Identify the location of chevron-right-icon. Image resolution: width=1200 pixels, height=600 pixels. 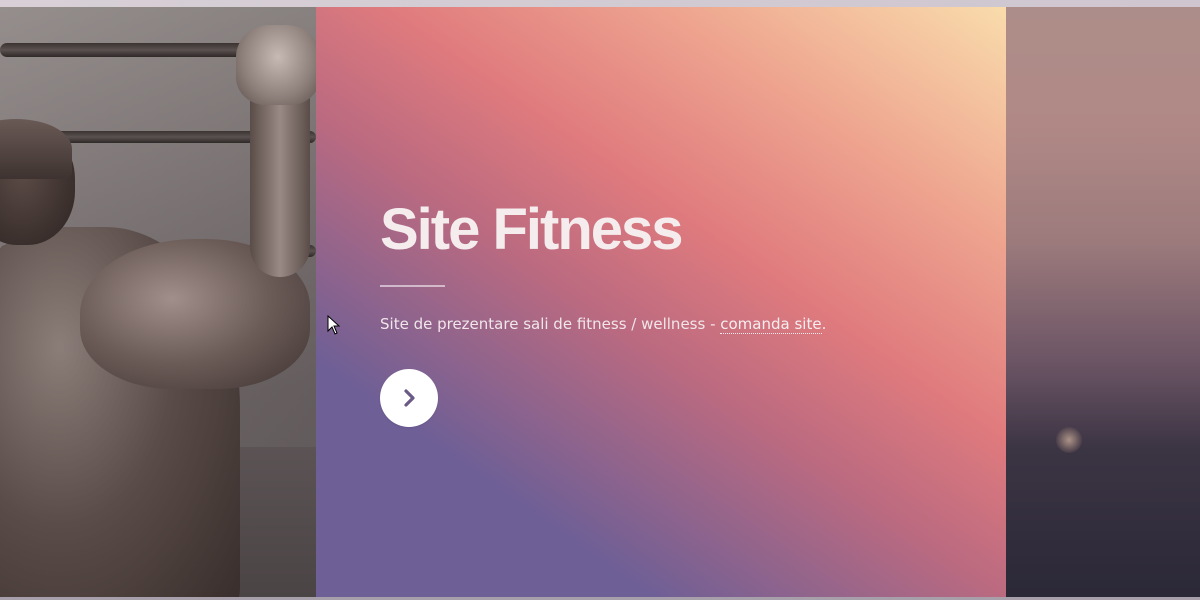
(409, 398).